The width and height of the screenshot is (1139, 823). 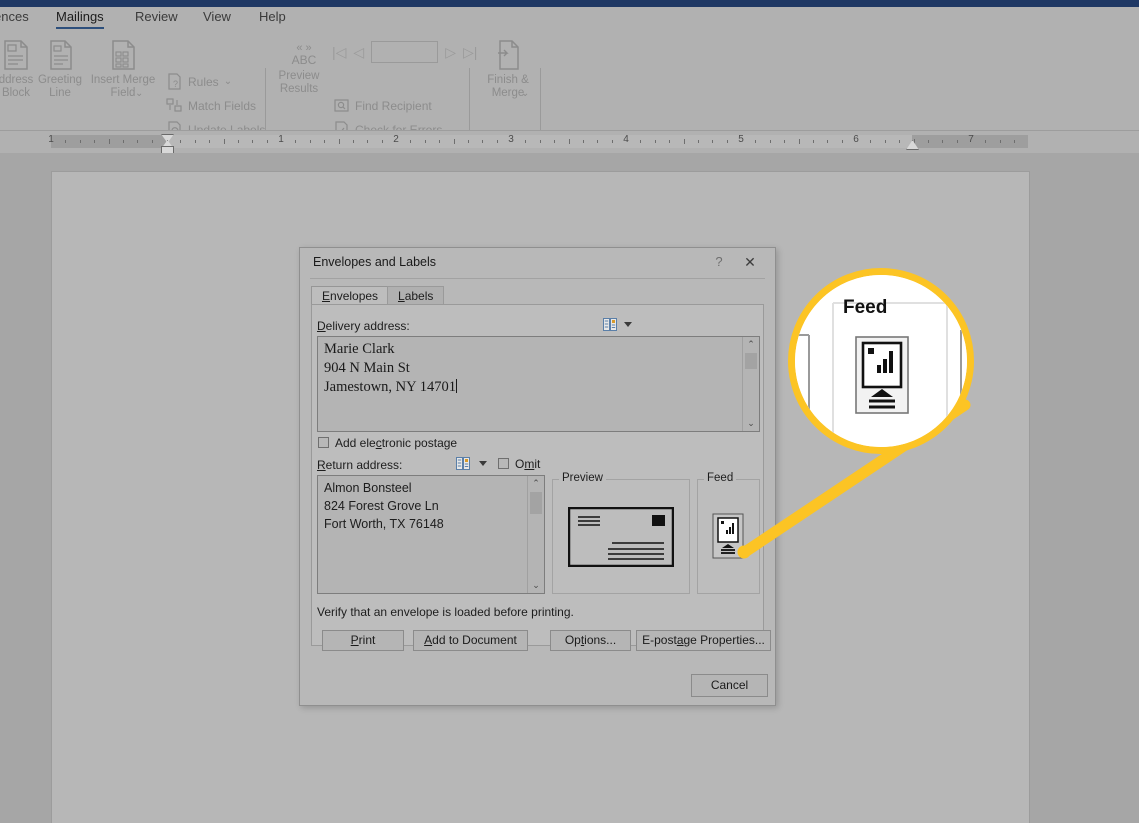 What do you see at coordinates (527, 464) in the screenshot?
I see `omit-label: Omit` at bounding box center [527, 464].